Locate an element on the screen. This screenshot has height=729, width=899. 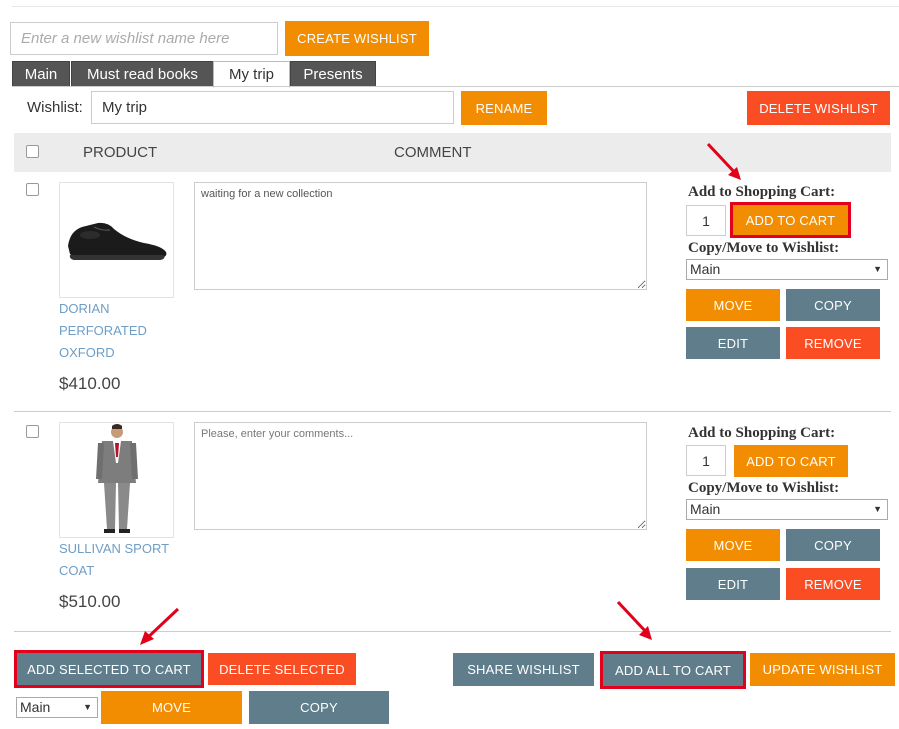
product-column-header: PRODUCT is located at coordinates (120, 152).